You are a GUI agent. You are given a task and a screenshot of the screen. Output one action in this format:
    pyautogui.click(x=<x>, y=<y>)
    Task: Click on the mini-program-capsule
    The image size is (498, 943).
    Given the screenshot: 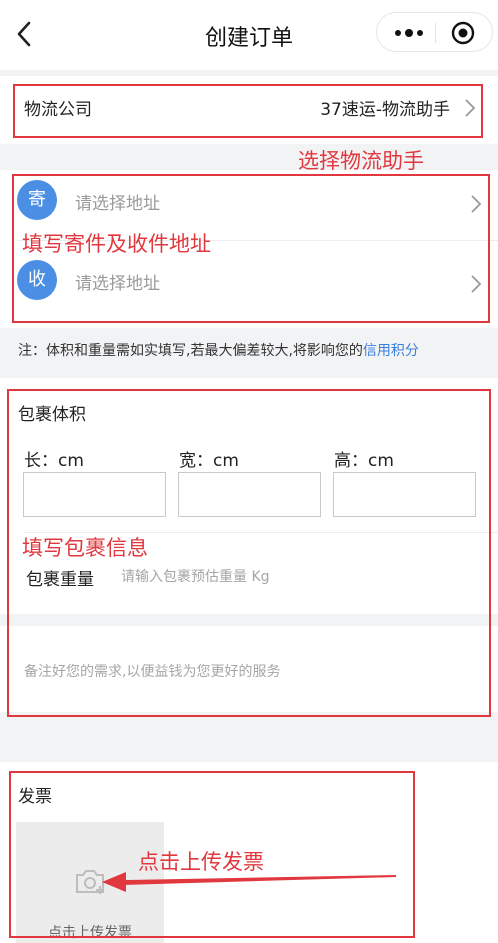 What is the action you would take?
    pyautogui.click(x=434, y=32)
    